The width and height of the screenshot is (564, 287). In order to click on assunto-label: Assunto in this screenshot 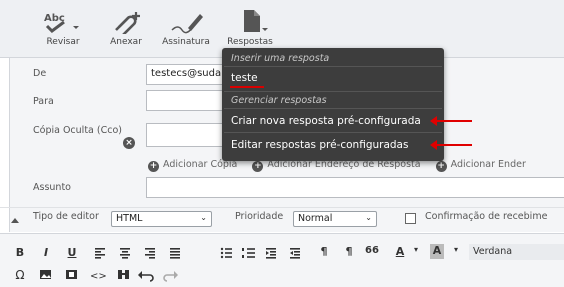, I will do `click(52, 187)`.